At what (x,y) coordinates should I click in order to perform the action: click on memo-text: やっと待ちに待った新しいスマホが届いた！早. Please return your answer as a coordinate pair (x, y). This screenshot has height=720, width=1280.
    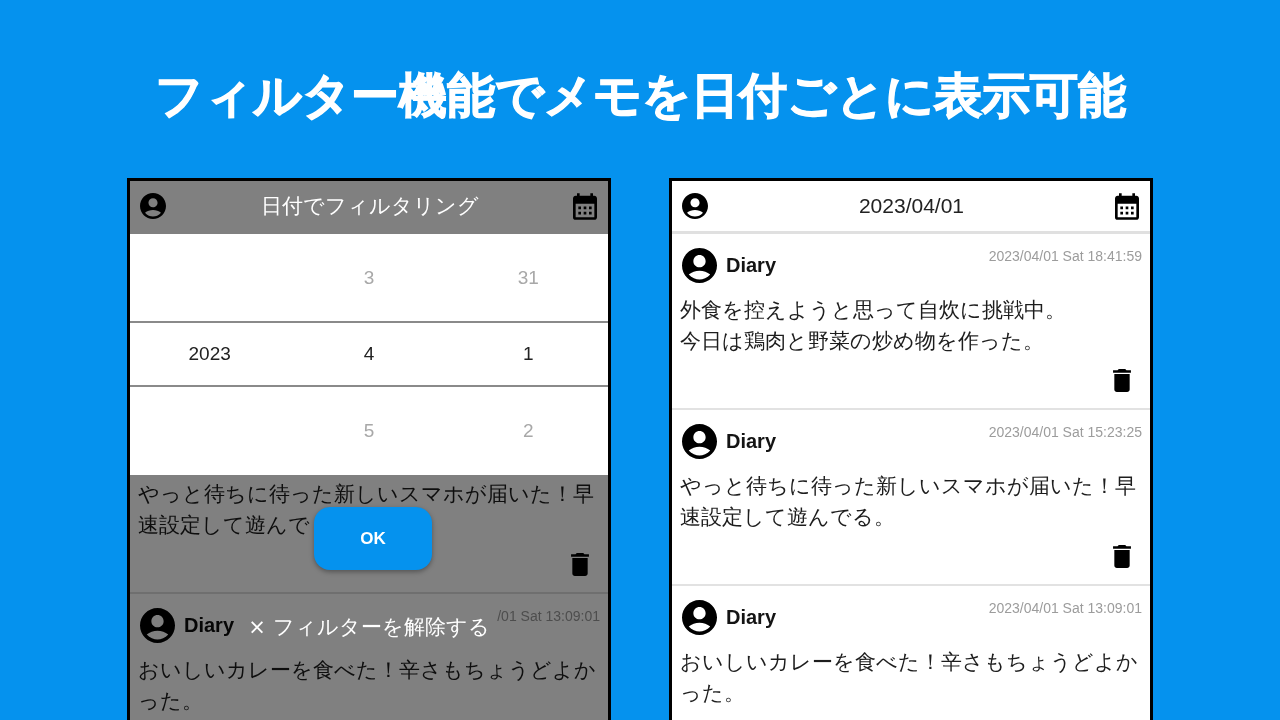
    Looking at the image, I should click on (366, 494).